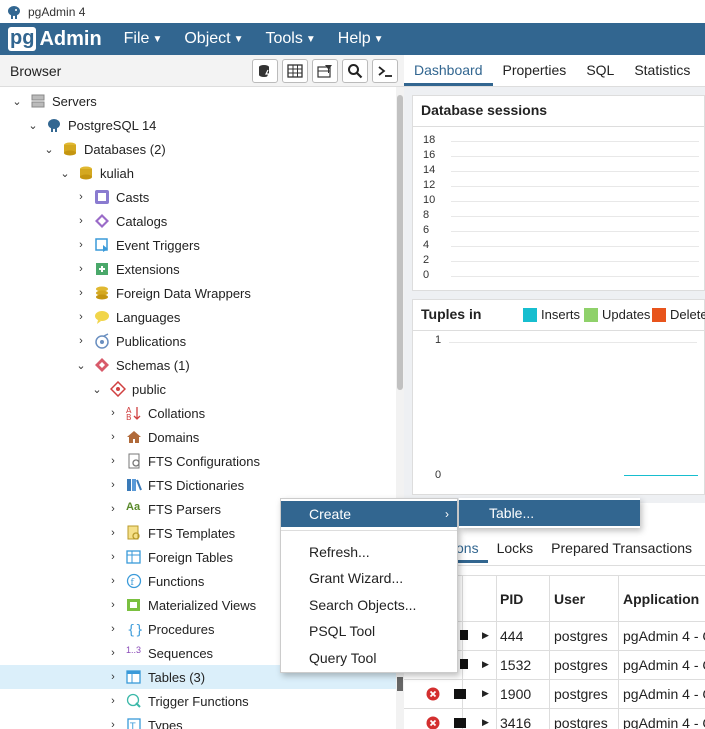 The image size is (705, 729). I want to click on tab-sql: SQL, so click(600, 74).